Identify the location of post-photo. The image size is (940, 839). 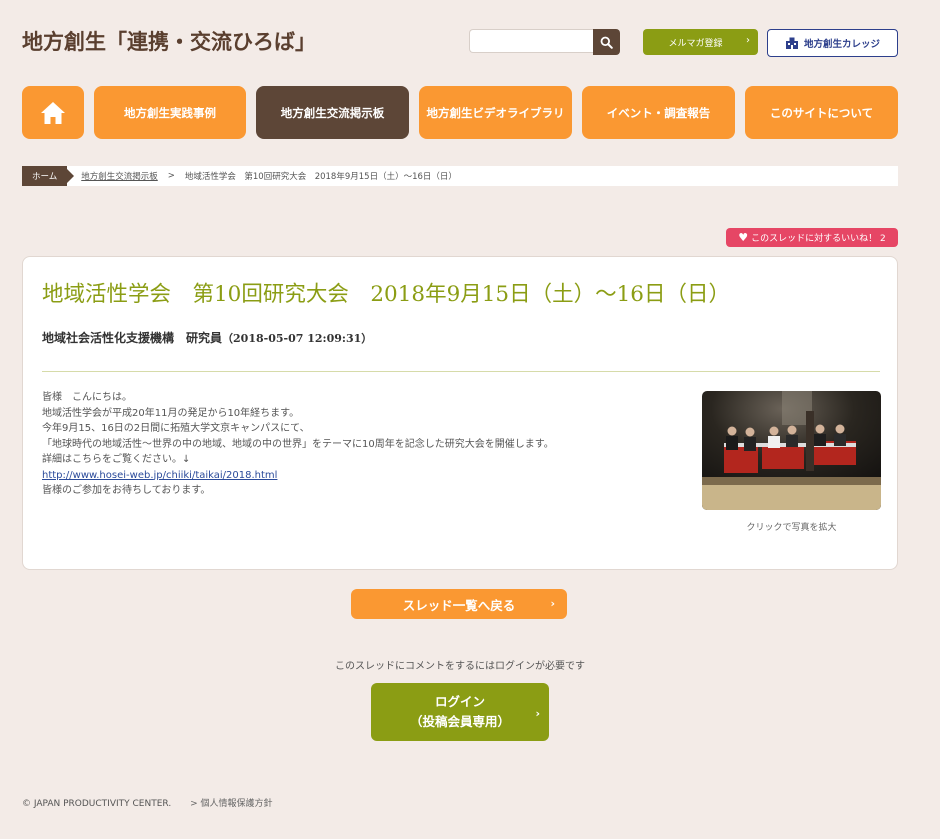
(791, 450).